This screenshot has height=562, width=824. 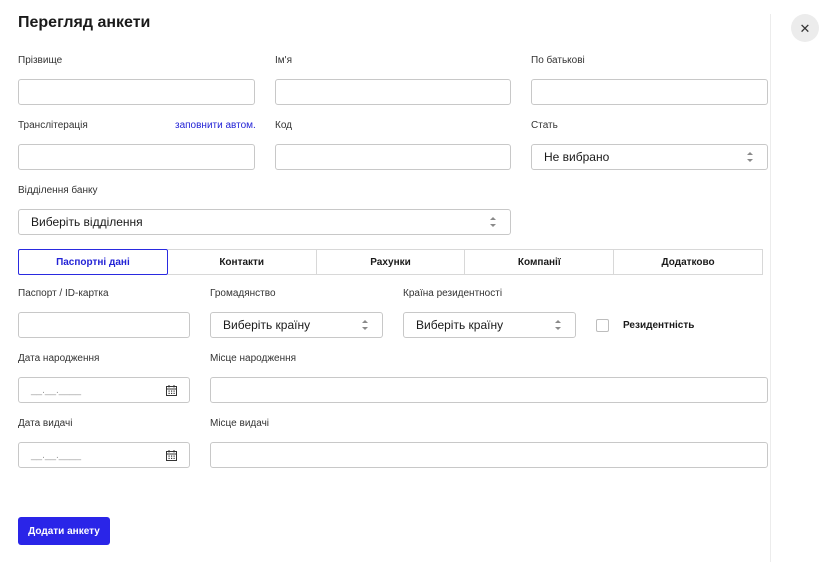 I want to click on name-label: Ім'я, so click(x=283, y=60).